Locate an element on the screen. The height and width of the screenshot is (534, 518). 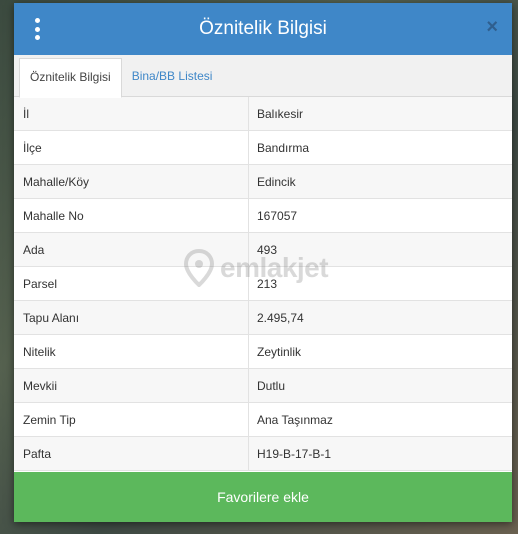
table-row: Parsel 213 is located at coordinates (263, 284).